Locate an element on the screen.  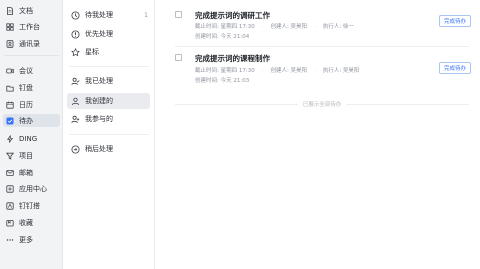
filter-label: 星标 is located at coordinates (92, 52).